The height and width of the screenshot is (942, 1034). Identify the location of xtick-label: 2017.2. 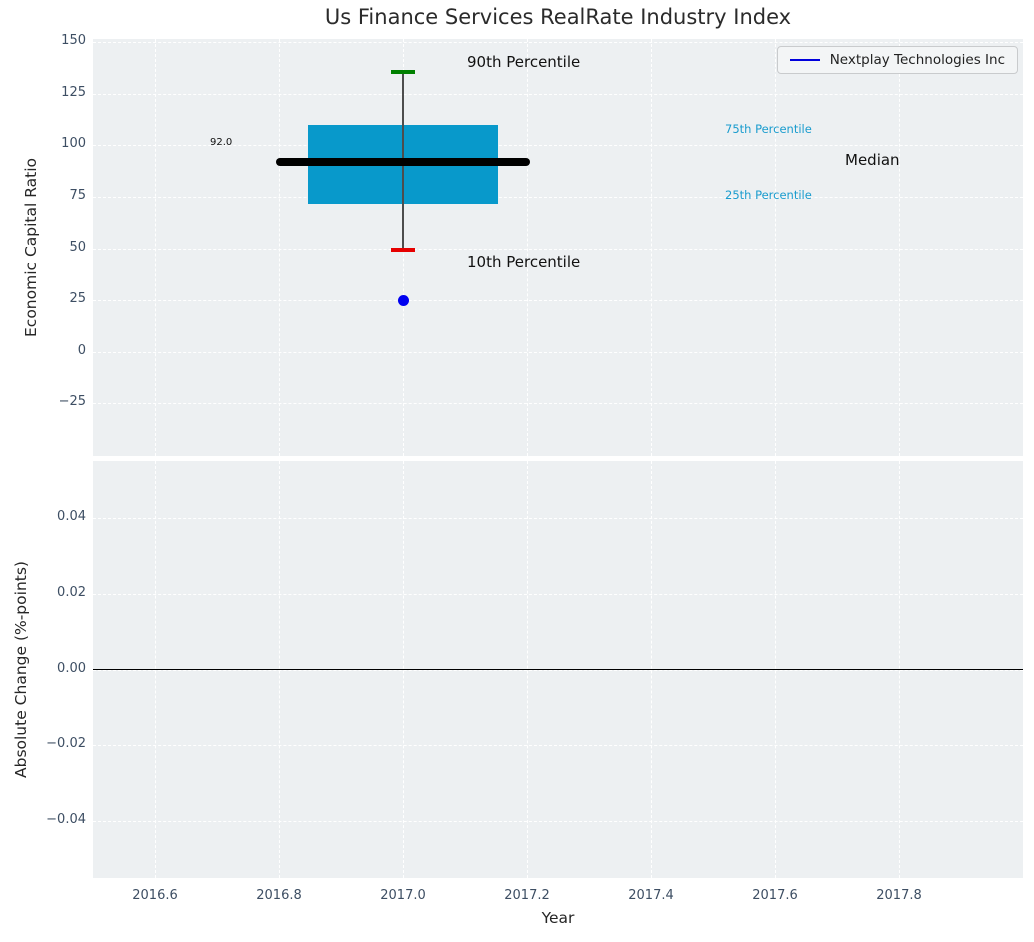
(527, 895).